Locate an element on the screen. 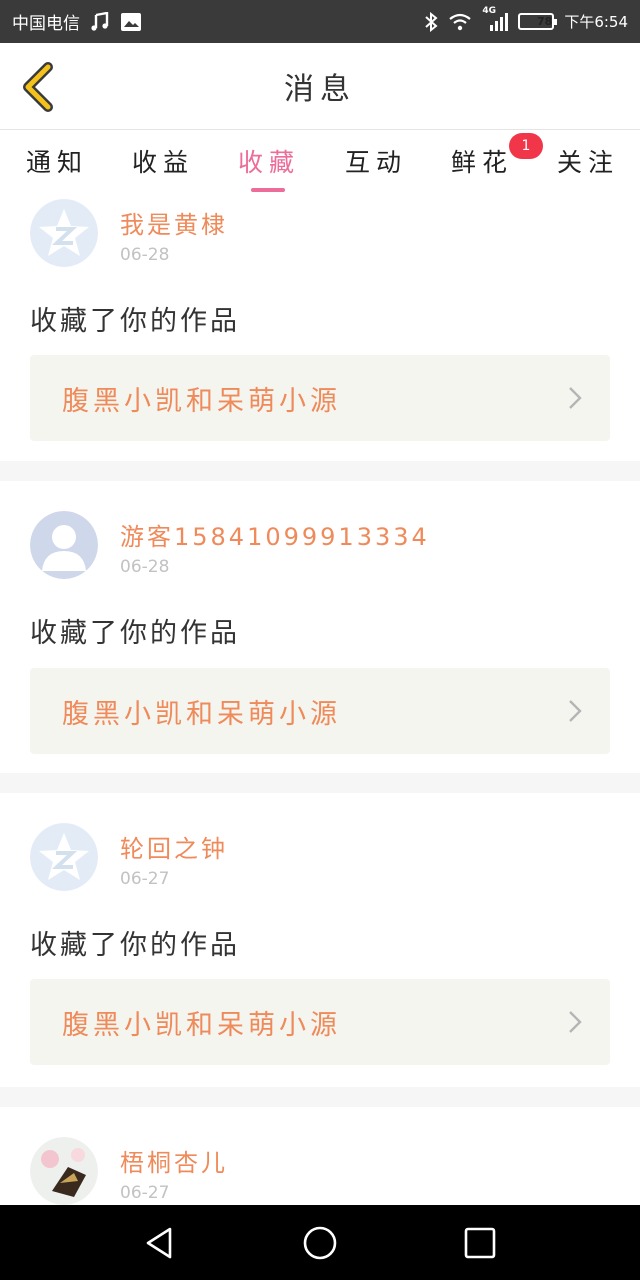 The image size is (640, 1280). bluetooth-icon is located at coordinates (431, 21).